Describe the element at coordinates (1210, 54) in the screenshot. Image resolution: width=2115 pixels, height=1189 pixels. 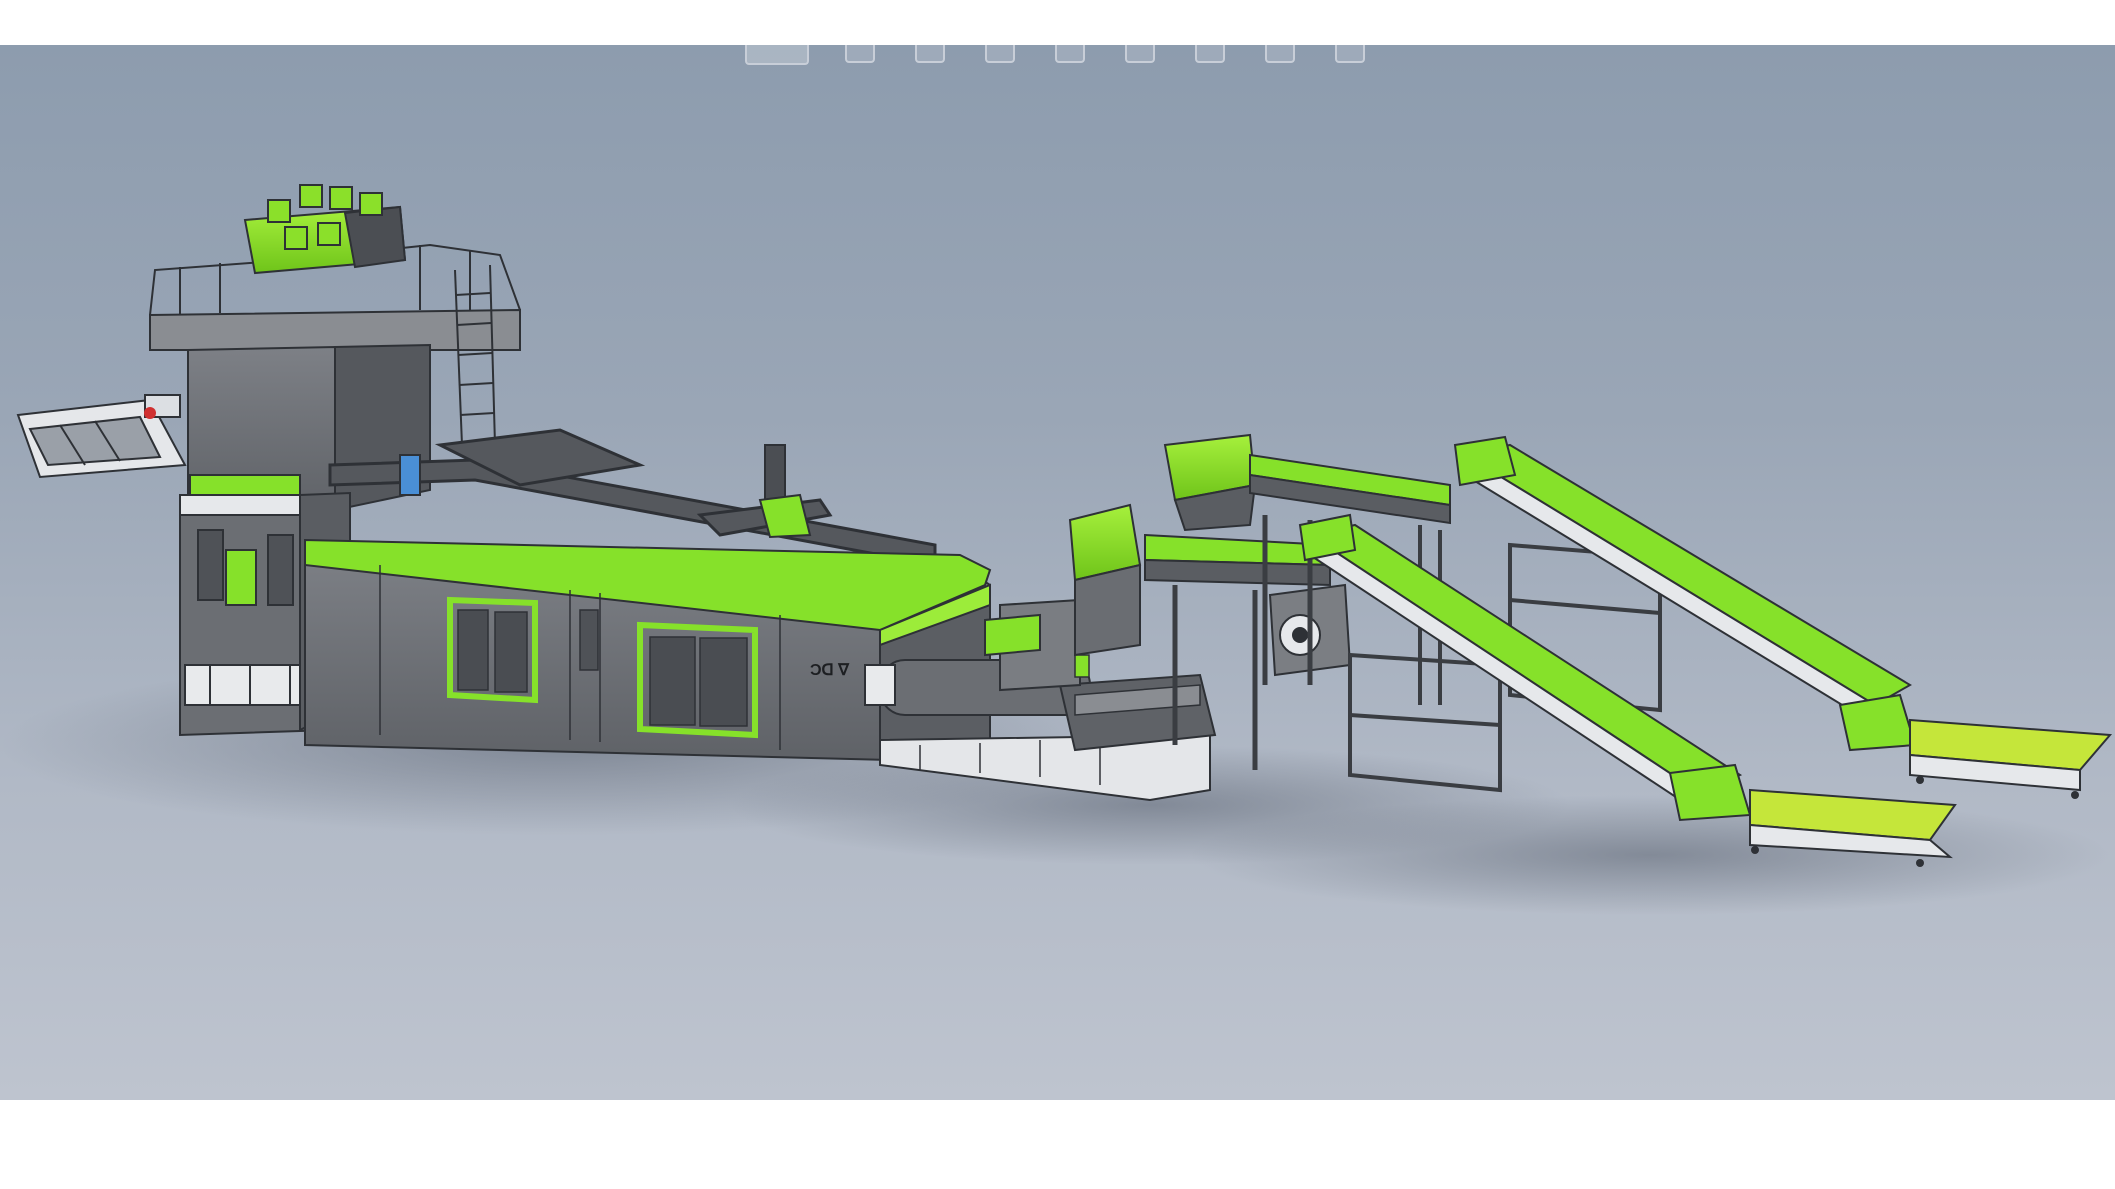
I see `hide-show-icon` at that location.